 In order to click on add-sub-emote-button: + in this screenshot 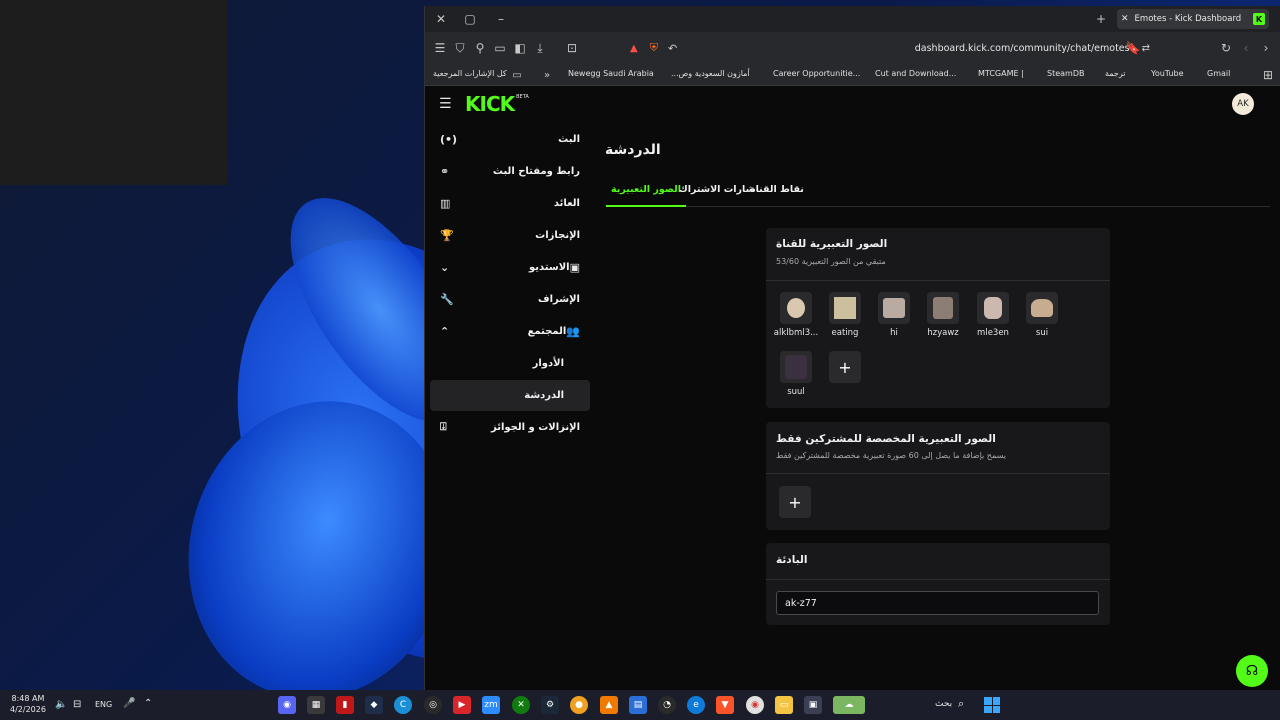, I will do `click(795, 502)`.